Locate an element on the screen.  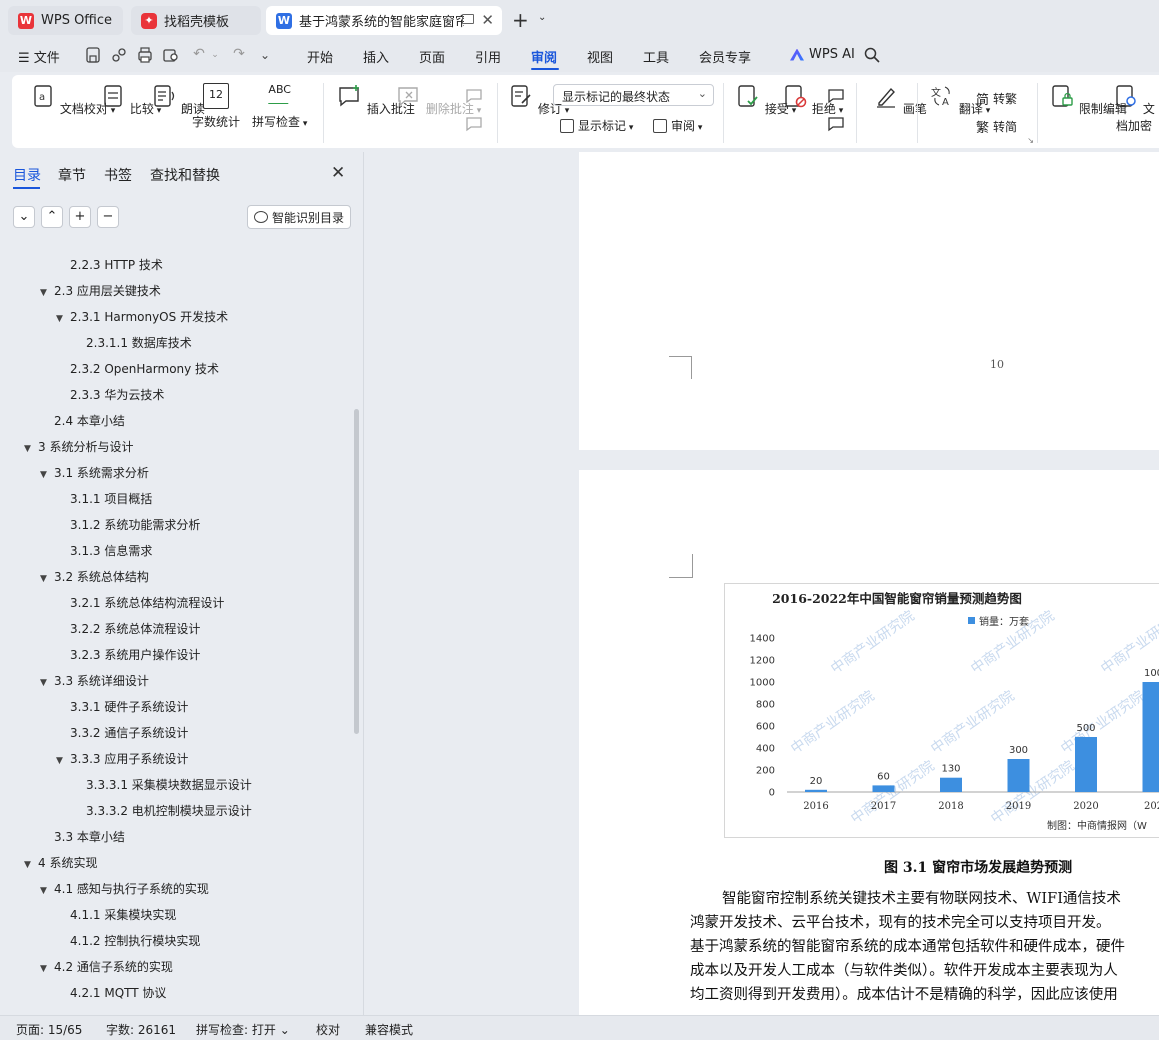
tab-review: 审阅 is located at coordinates (544, 56).